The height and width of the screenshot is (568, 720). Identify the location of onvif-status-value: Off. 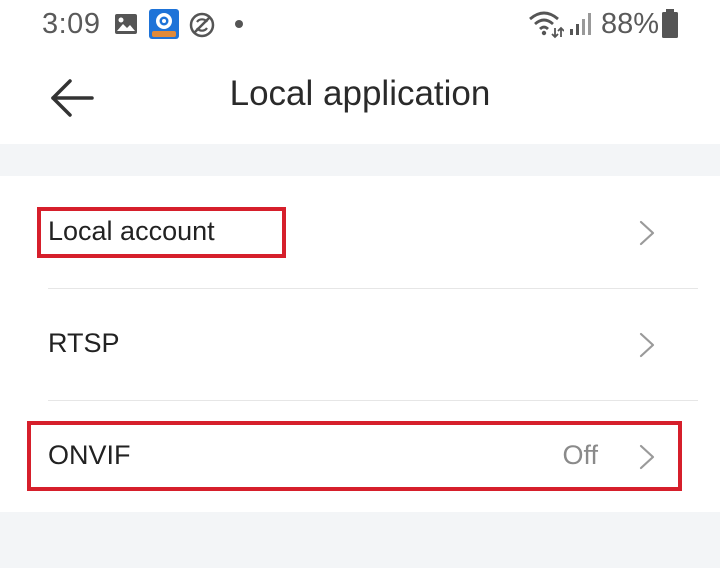
(580, 455).